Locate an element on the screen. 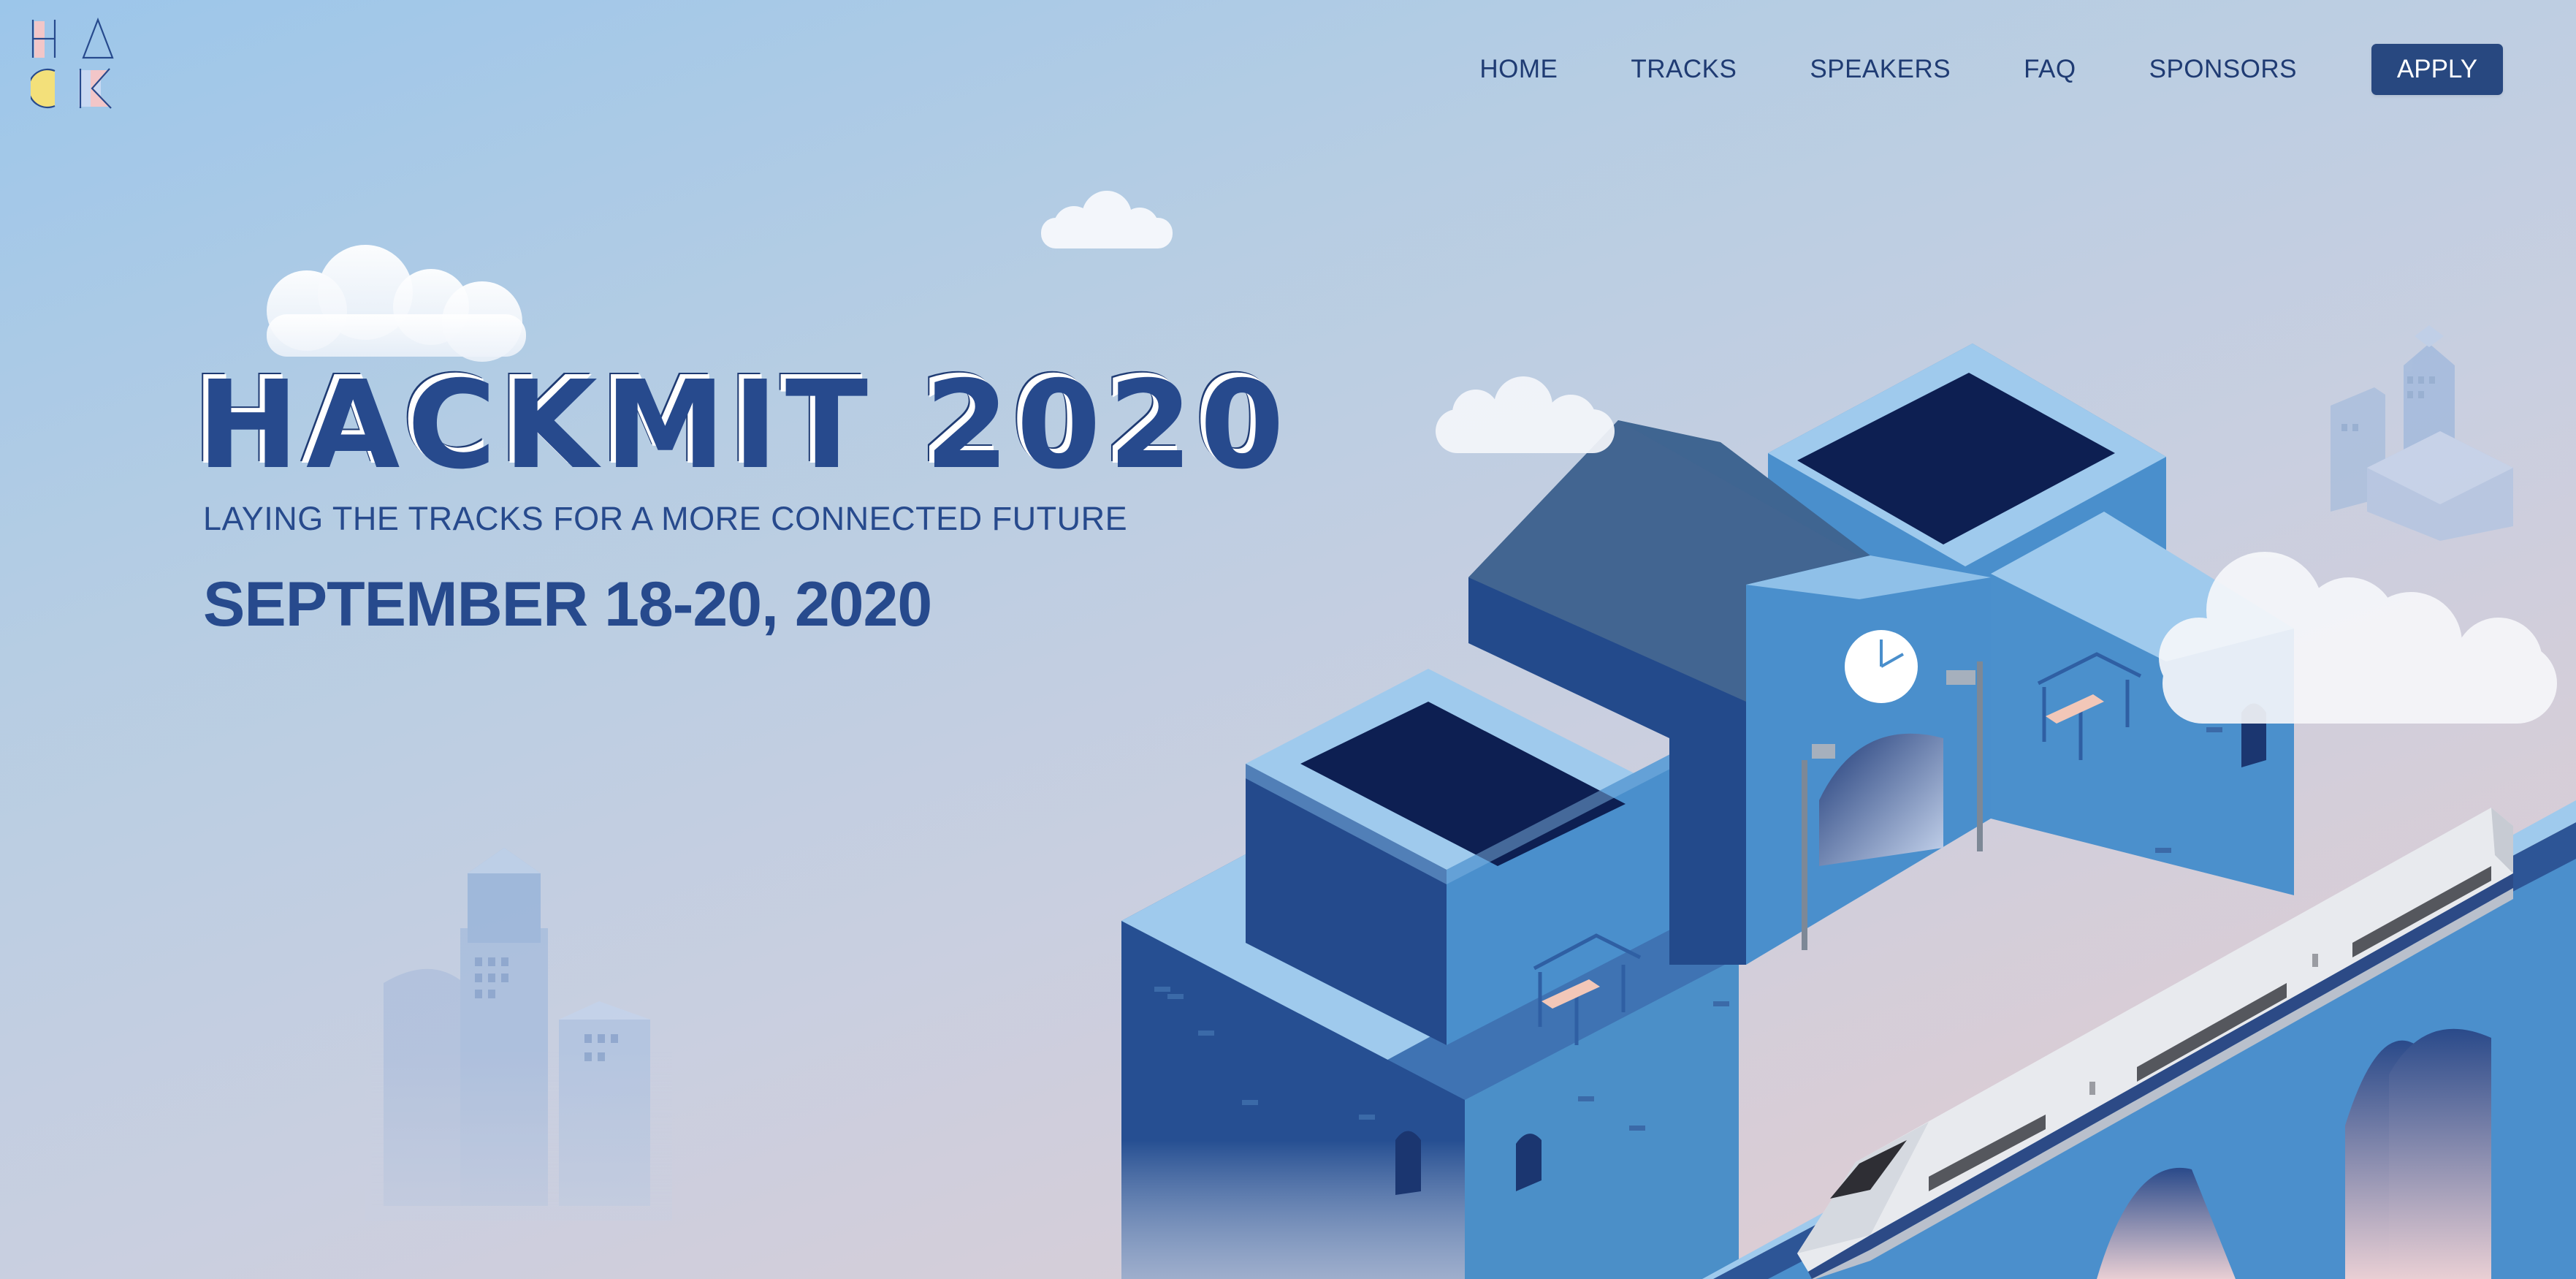 This screenshot has height=1279, width=2576. faded-buildings-right is located at coordinates (2422, 433).